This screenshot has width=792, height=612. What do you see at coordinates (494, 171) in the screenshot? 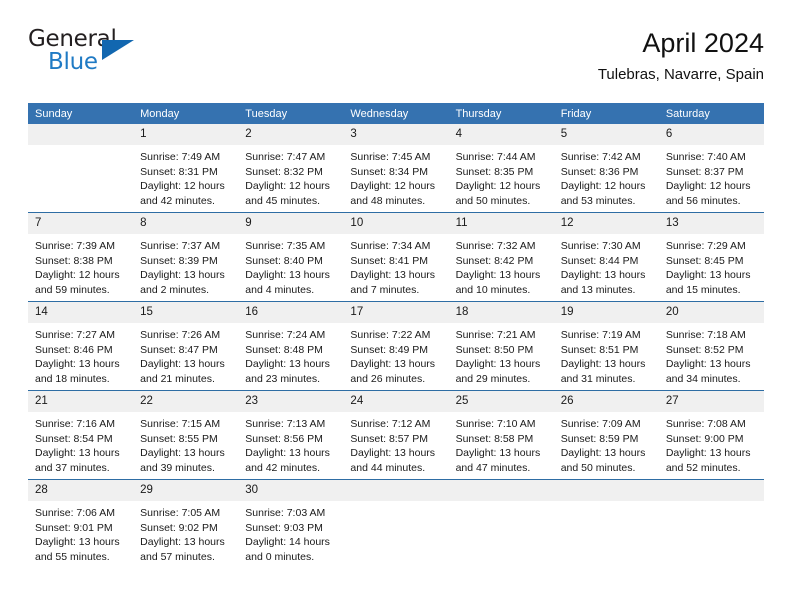
I see `sunset-text: Sunset: 8:35 PM` at bounding box center [494, 171].